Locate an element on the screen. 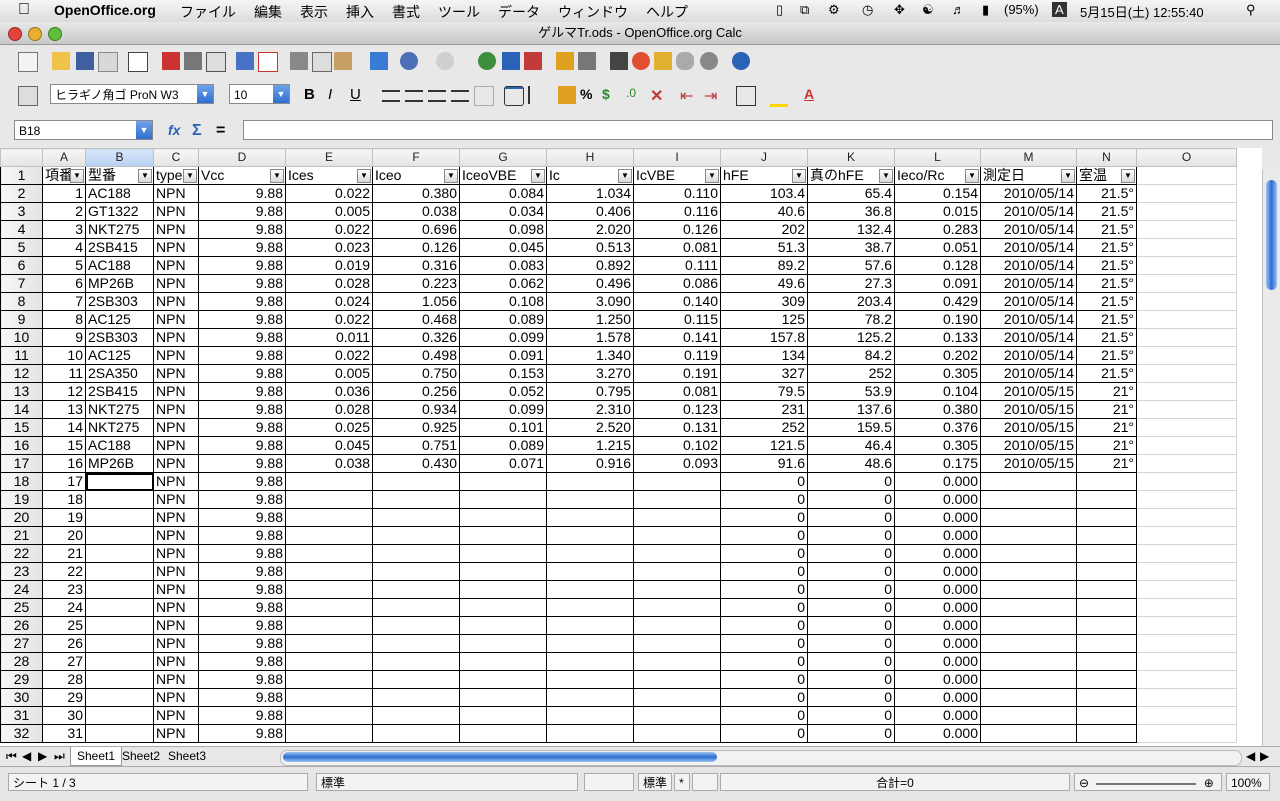  cell: 0.133 is located at coordinates (937, 337).